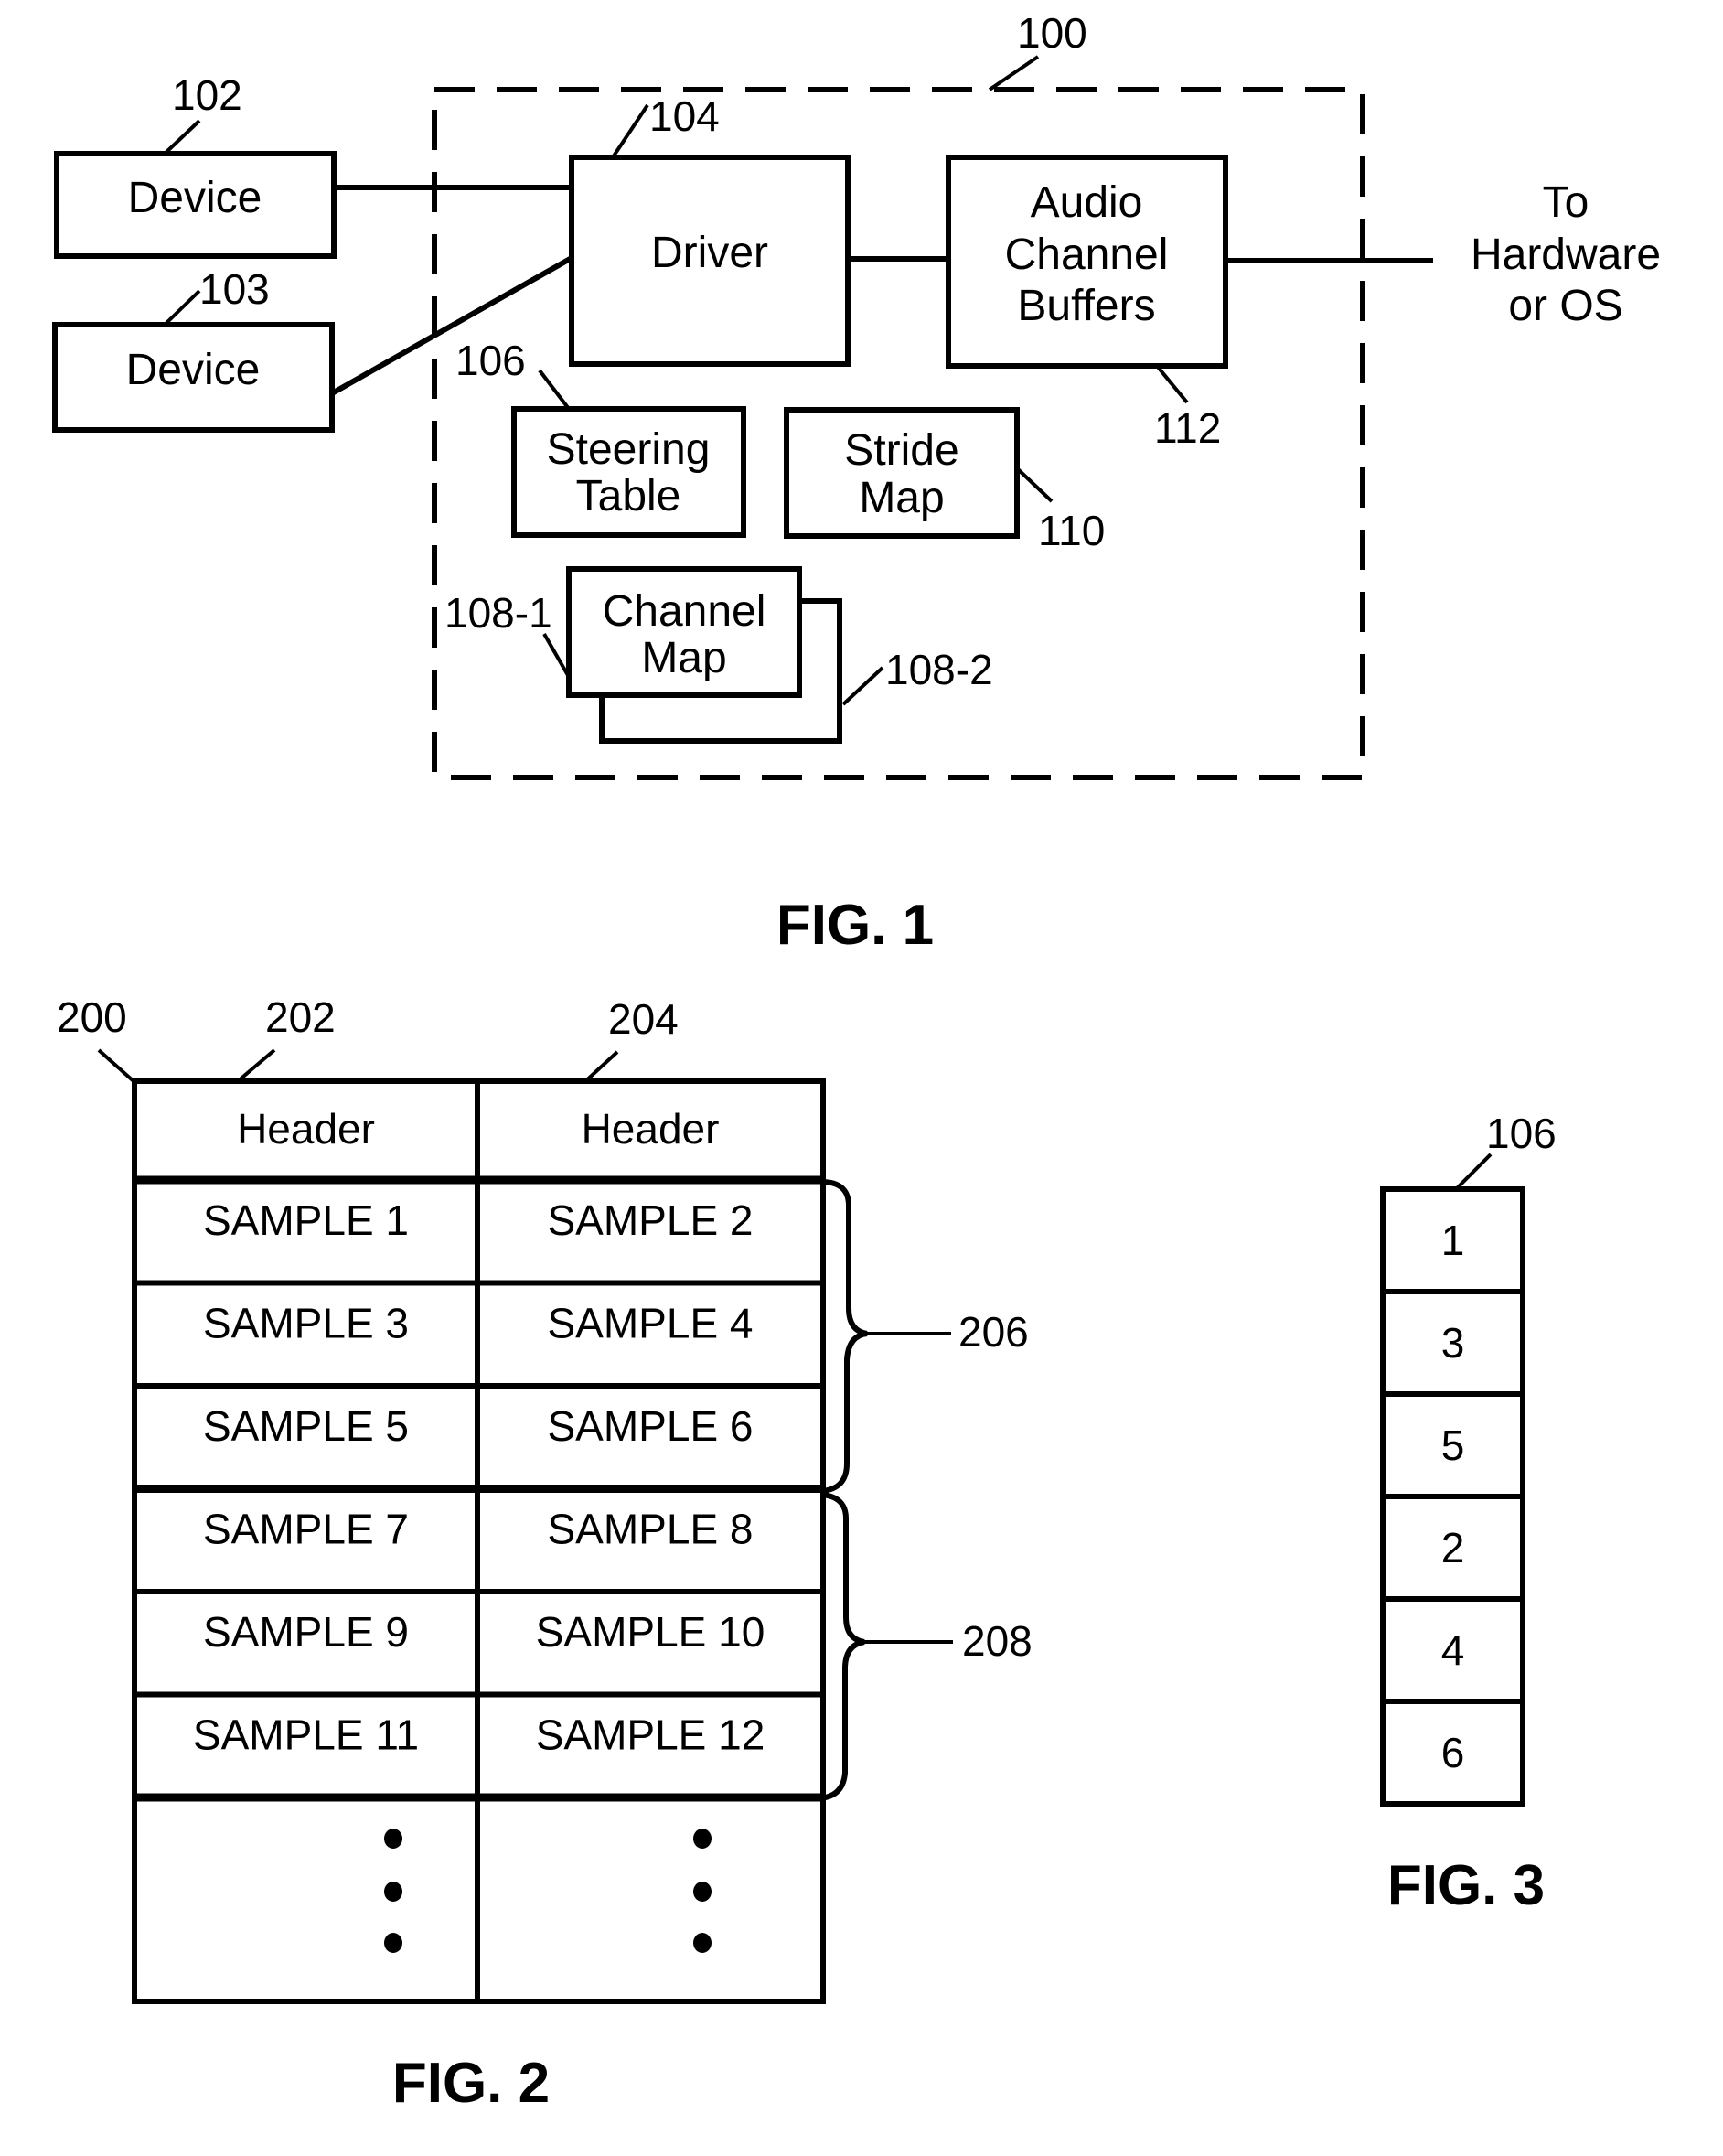 This screenshot has height=2156, width=1723. What do you see at coordinates (1452, 1496) in the screenshot?
I see `steering-table-entries: 1 3 5 2 4 6` at bounding box center [1452, 1496].